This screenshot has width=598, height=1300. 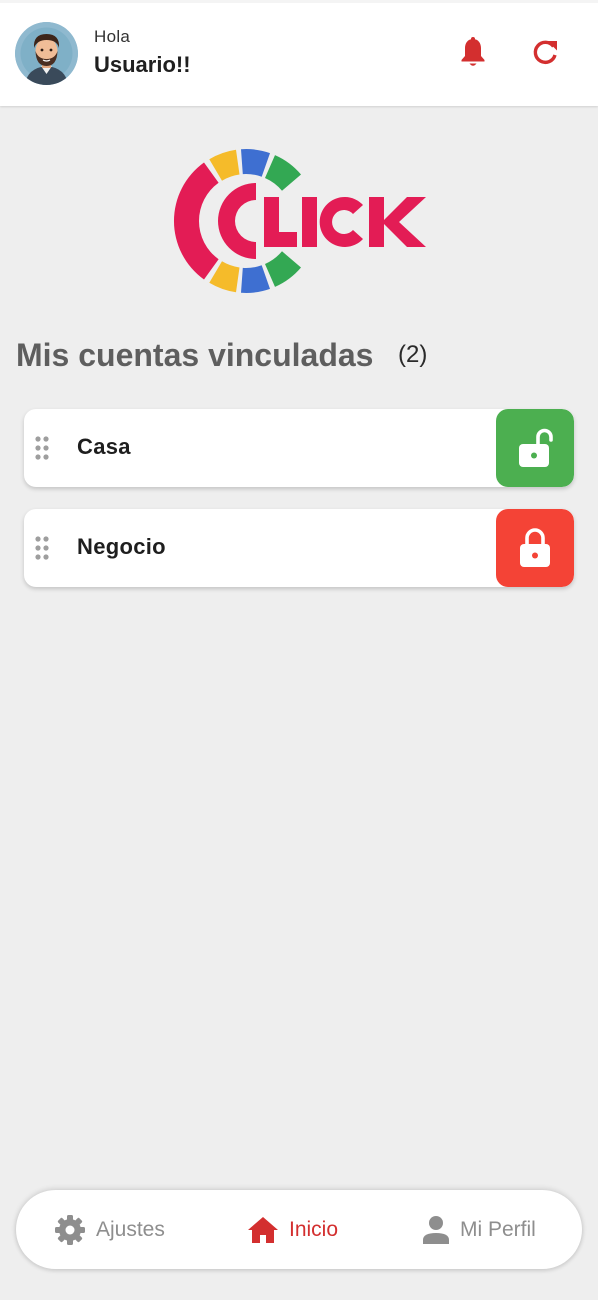 I want to click on user-avatar-icon, so click(x=46, y=53).